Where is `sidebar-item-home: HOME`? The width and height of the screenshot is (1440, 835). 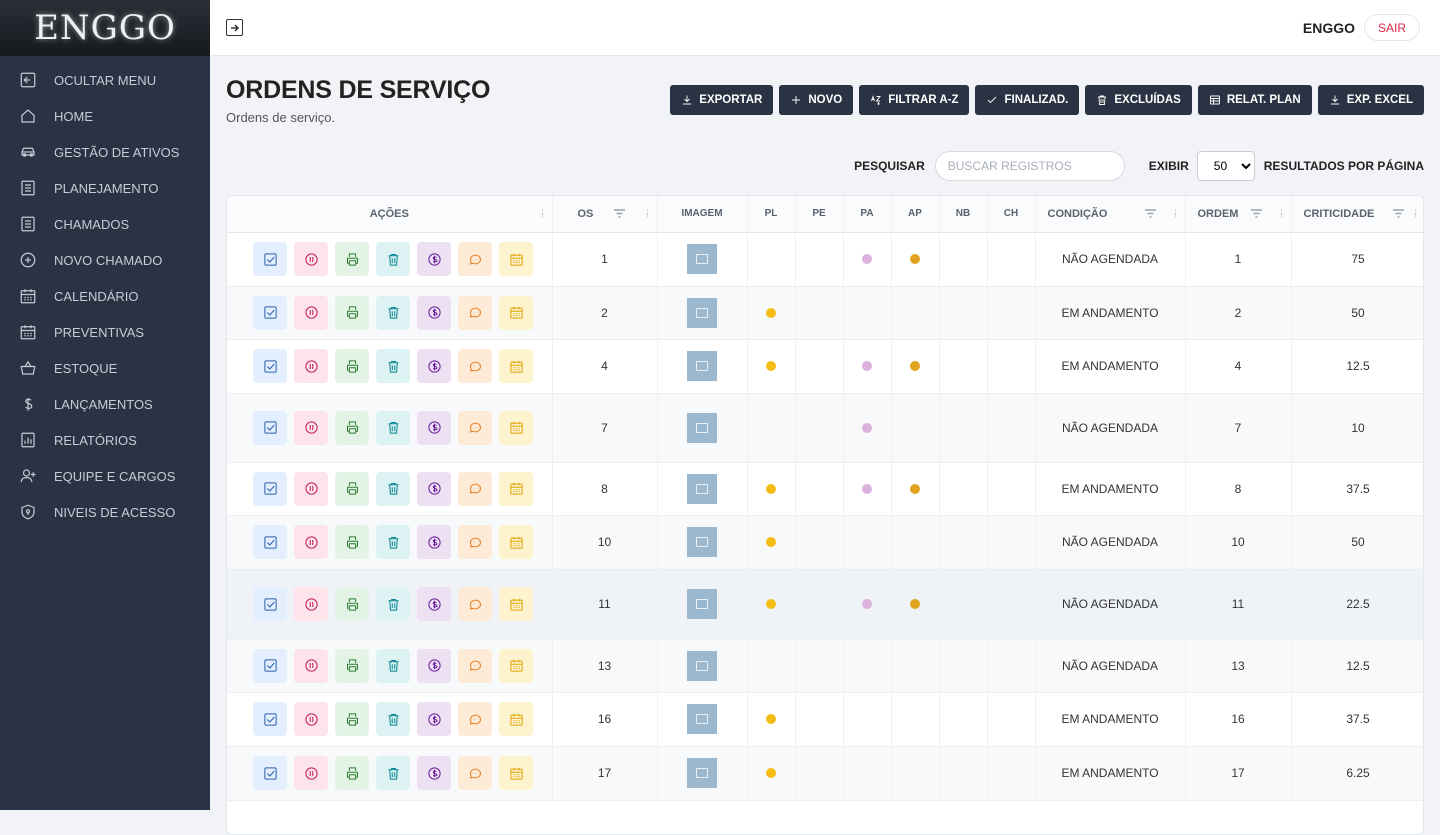
sidebar-item-home: HOME is located at coordinates (105, 116).